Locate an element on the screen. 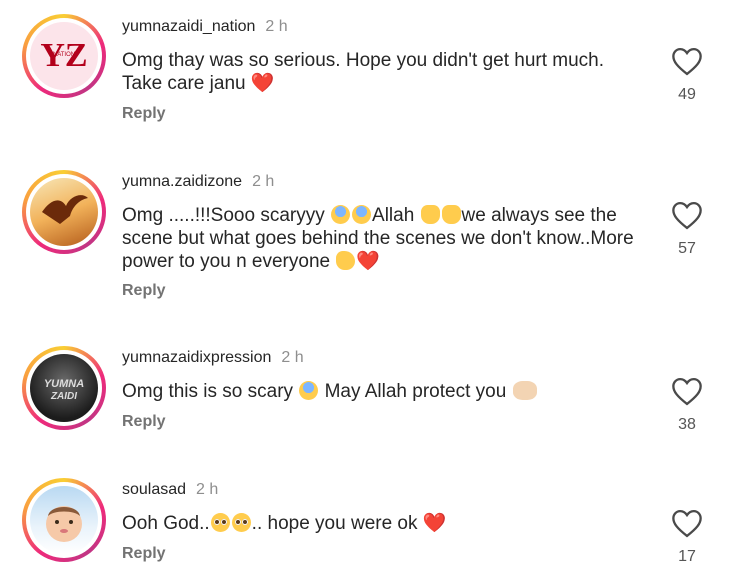 The image size is (740, 566). svg-text: NATION is located at coordinates (64, 55).